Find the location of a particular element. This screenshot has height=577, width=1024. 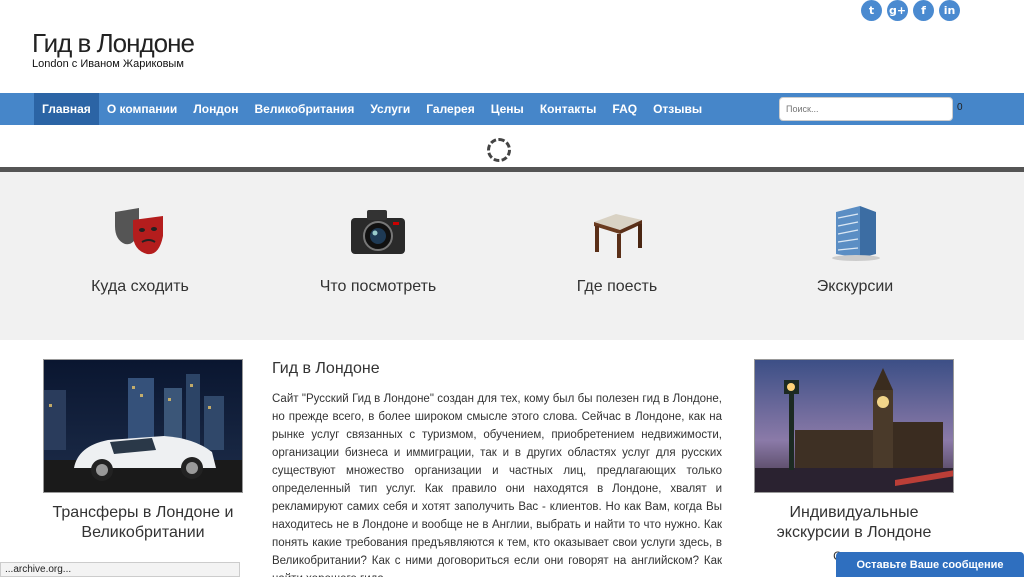

loading-spinner-icon is located at coordinates (499, 150).